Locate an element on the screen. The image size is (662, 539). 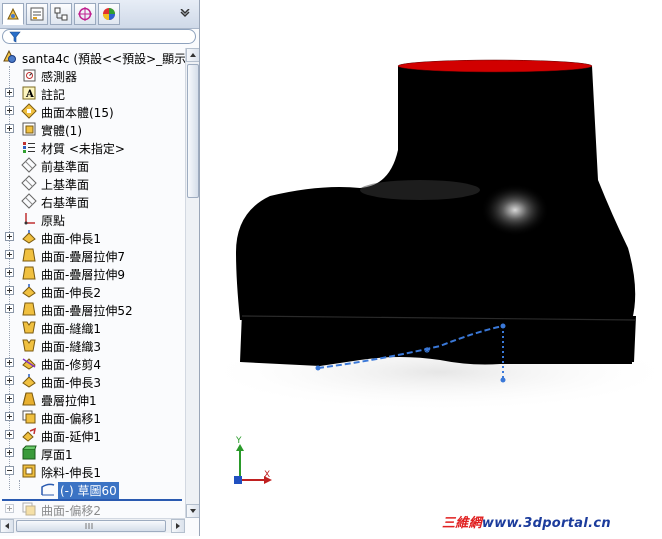
tab-display-manager is located at coordinates (109, 14).